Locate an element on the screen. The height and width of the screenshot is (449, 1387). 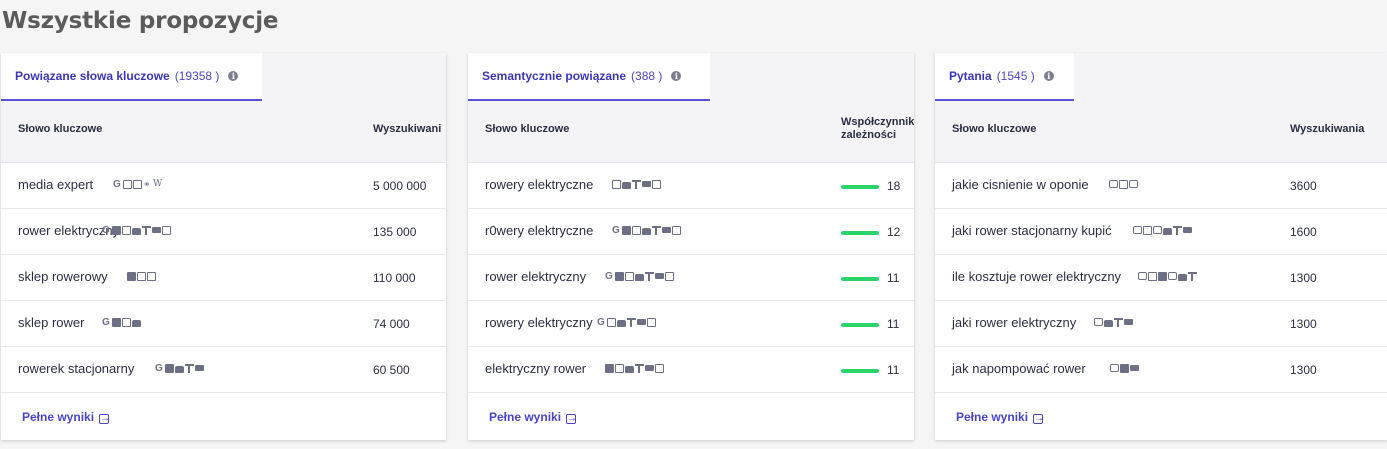
relevance-value: 12 is located at coordinates (894, 232).